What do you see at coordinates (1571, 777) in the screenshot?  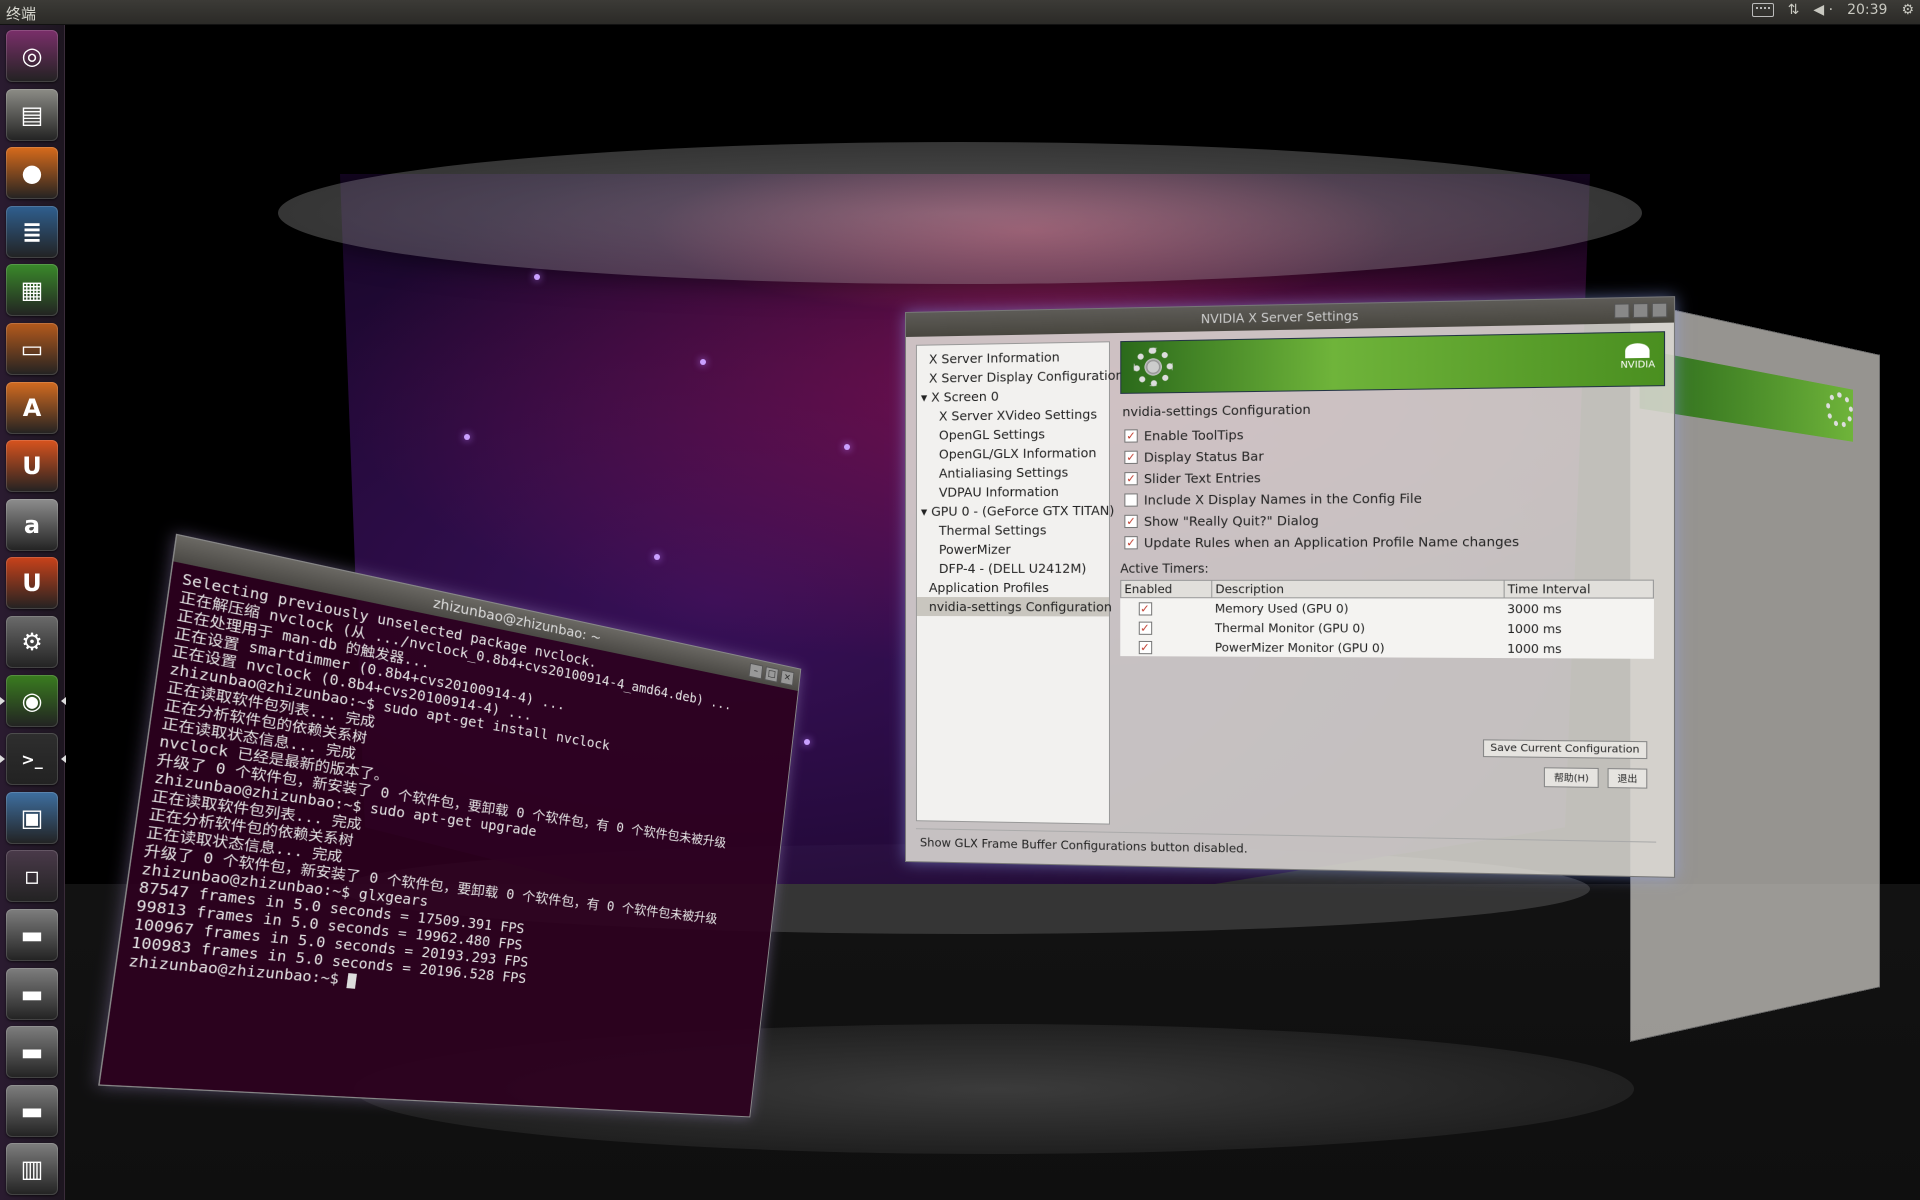 I see `help-button: 帮助(H)` at bounding box center [1571, 777].